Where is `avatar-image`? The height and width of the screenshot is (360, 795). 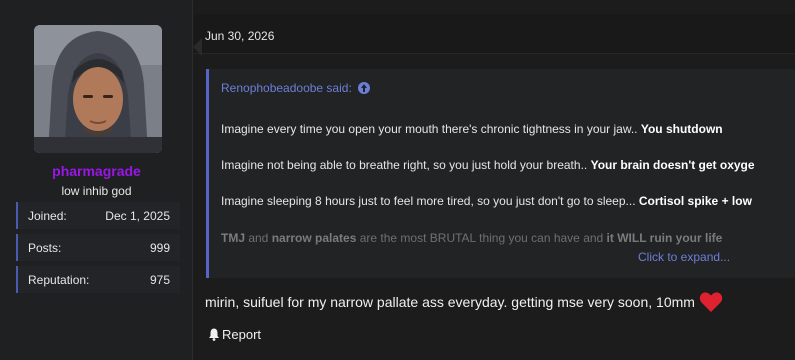 avatar-image is located at coordinates (98, 89).